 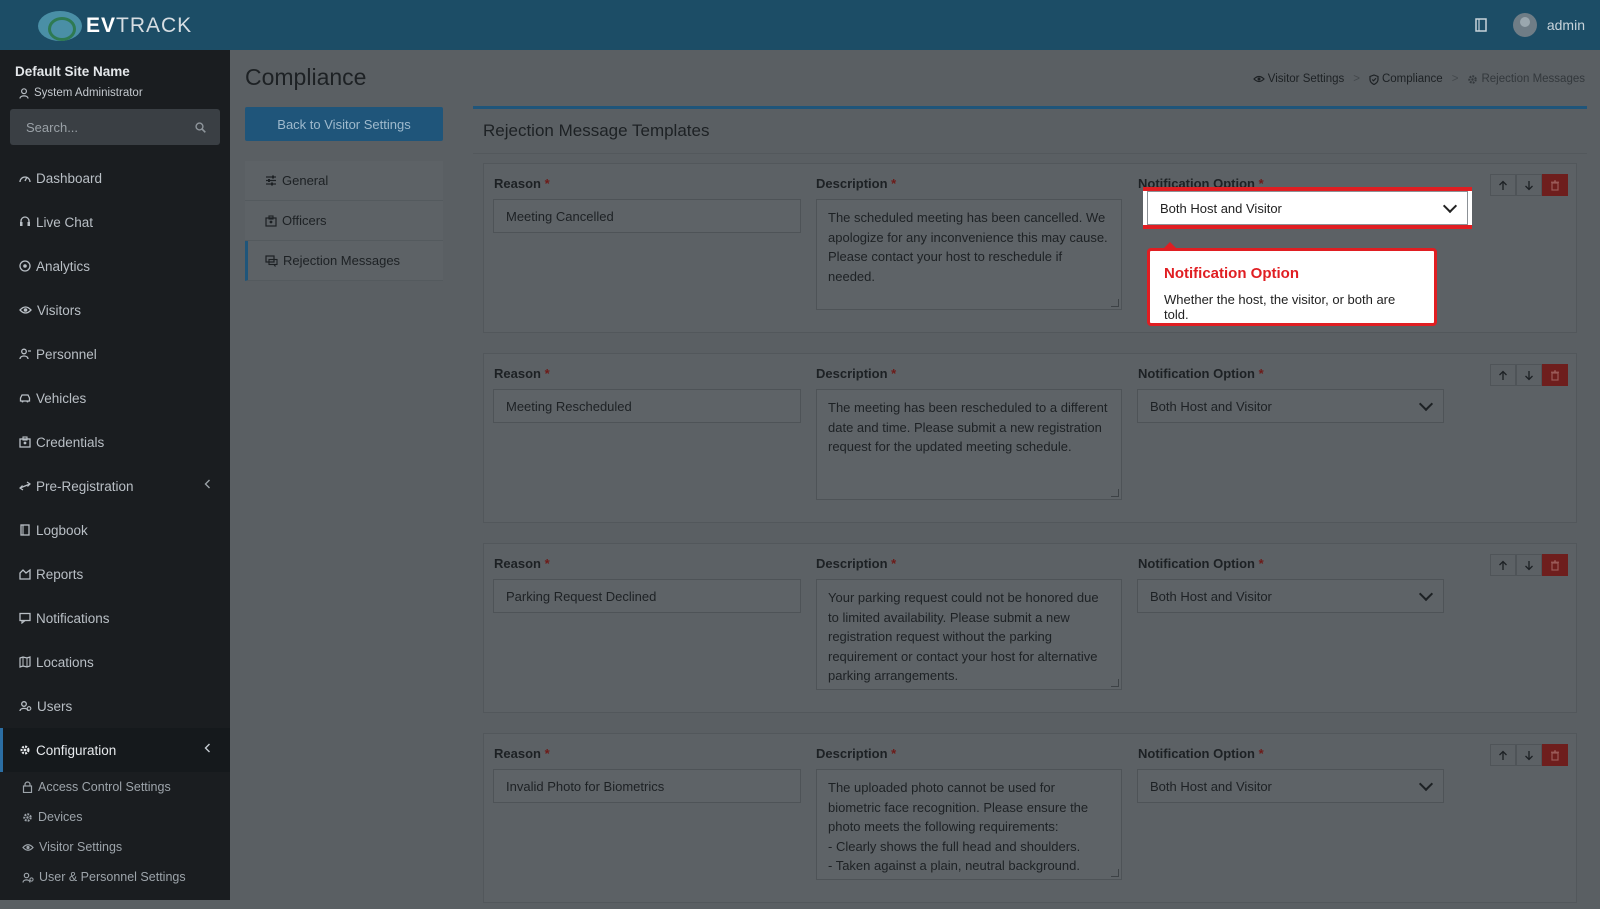 I want to click on reason-input: Parking Request Declined, so click(x=647, y=596).